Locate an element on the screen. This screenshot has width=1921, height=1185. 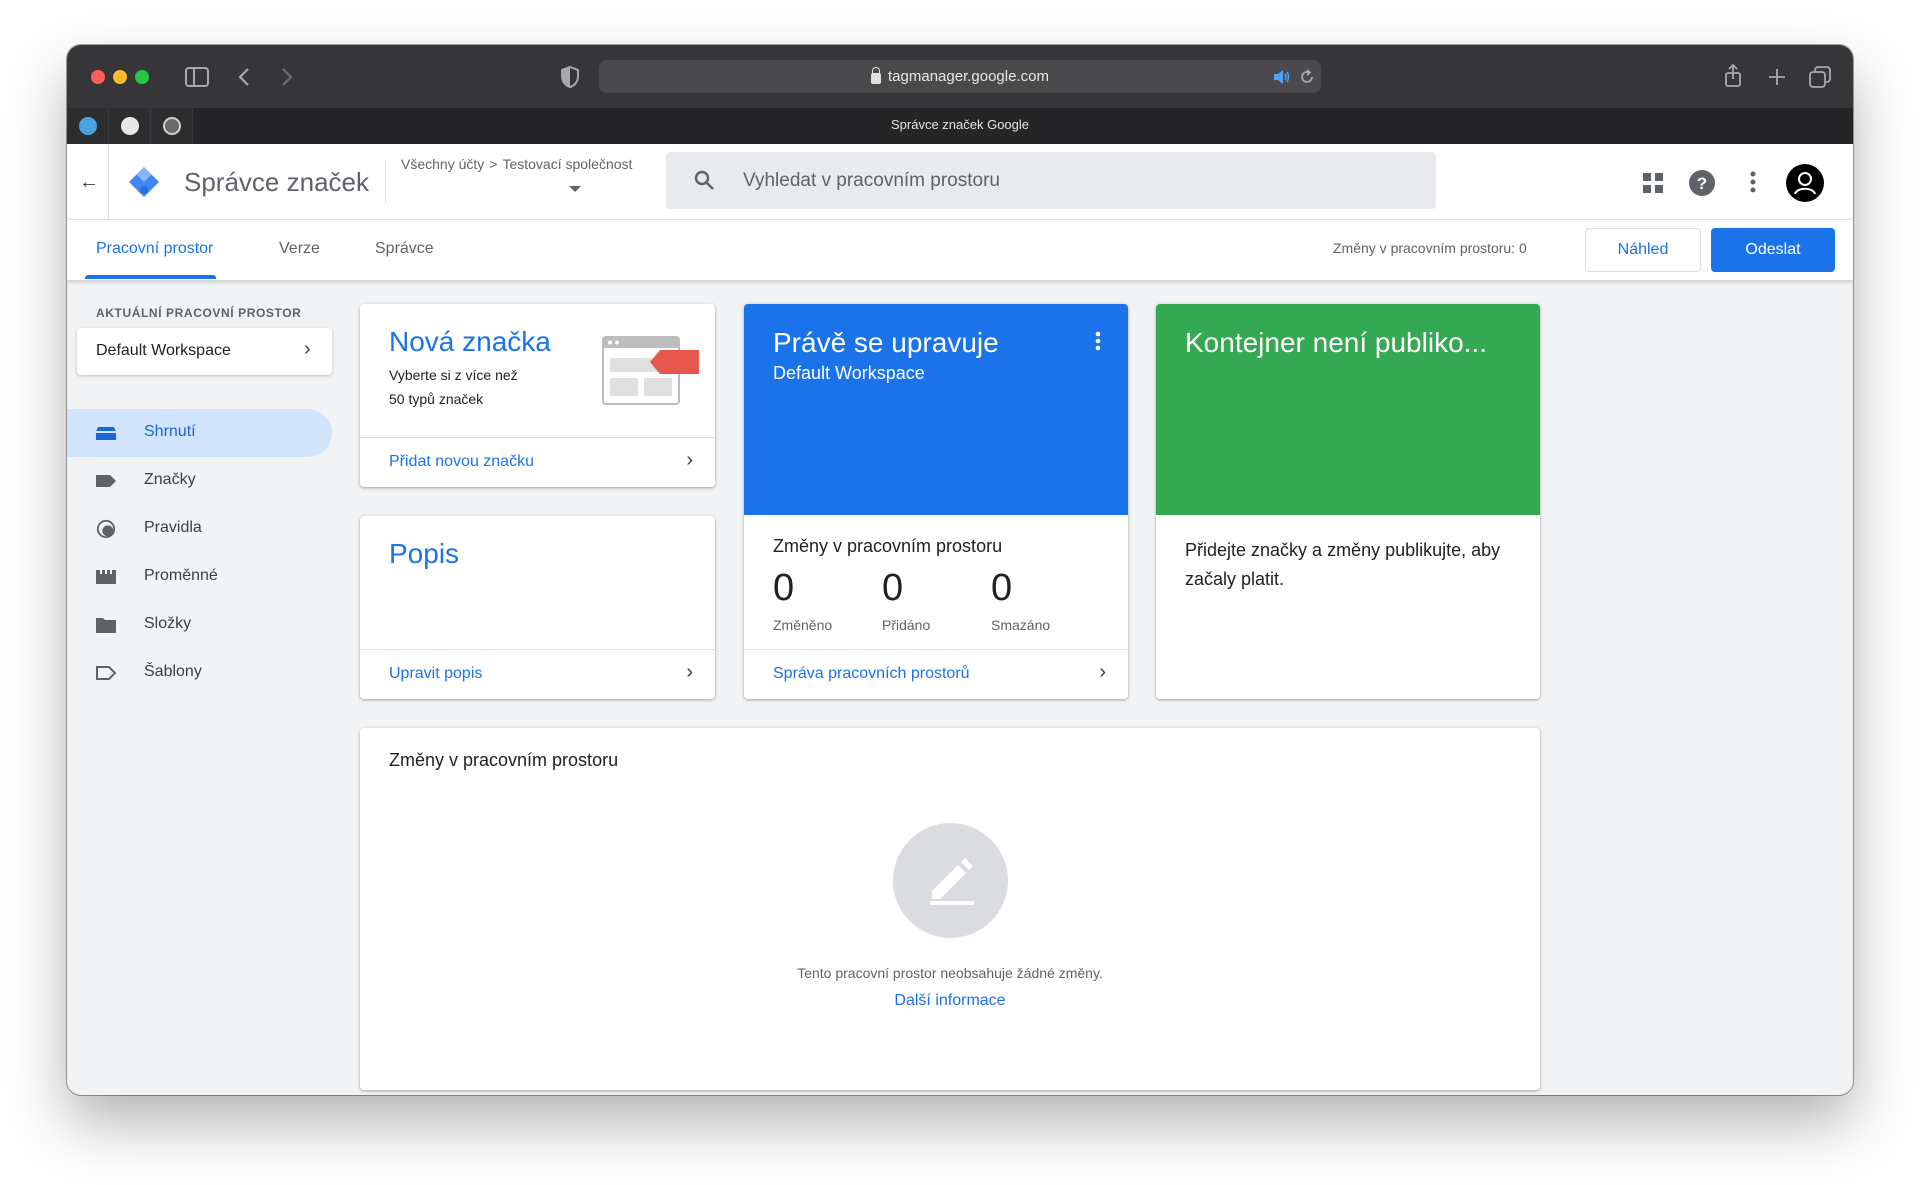
manage-workspaces-link: Správa pracovních prostorů › is located at coordinates (936, 674).